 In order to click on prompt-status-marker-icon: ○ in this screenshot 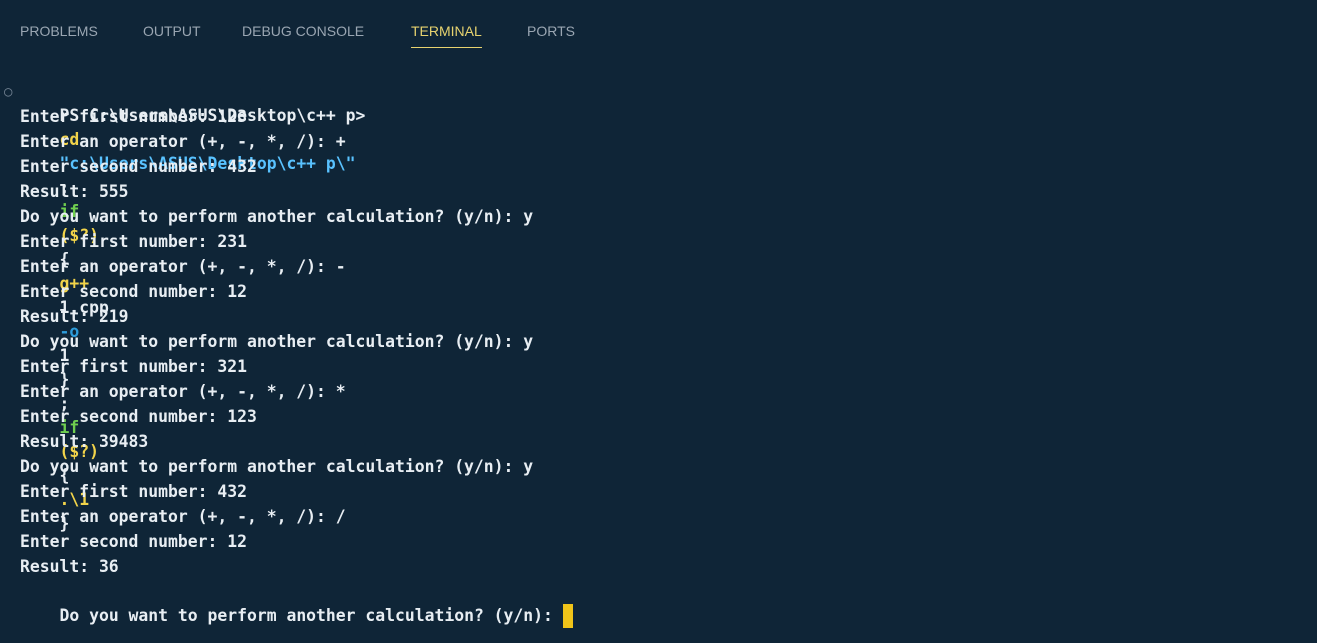, I will do `click(8, 92)`.